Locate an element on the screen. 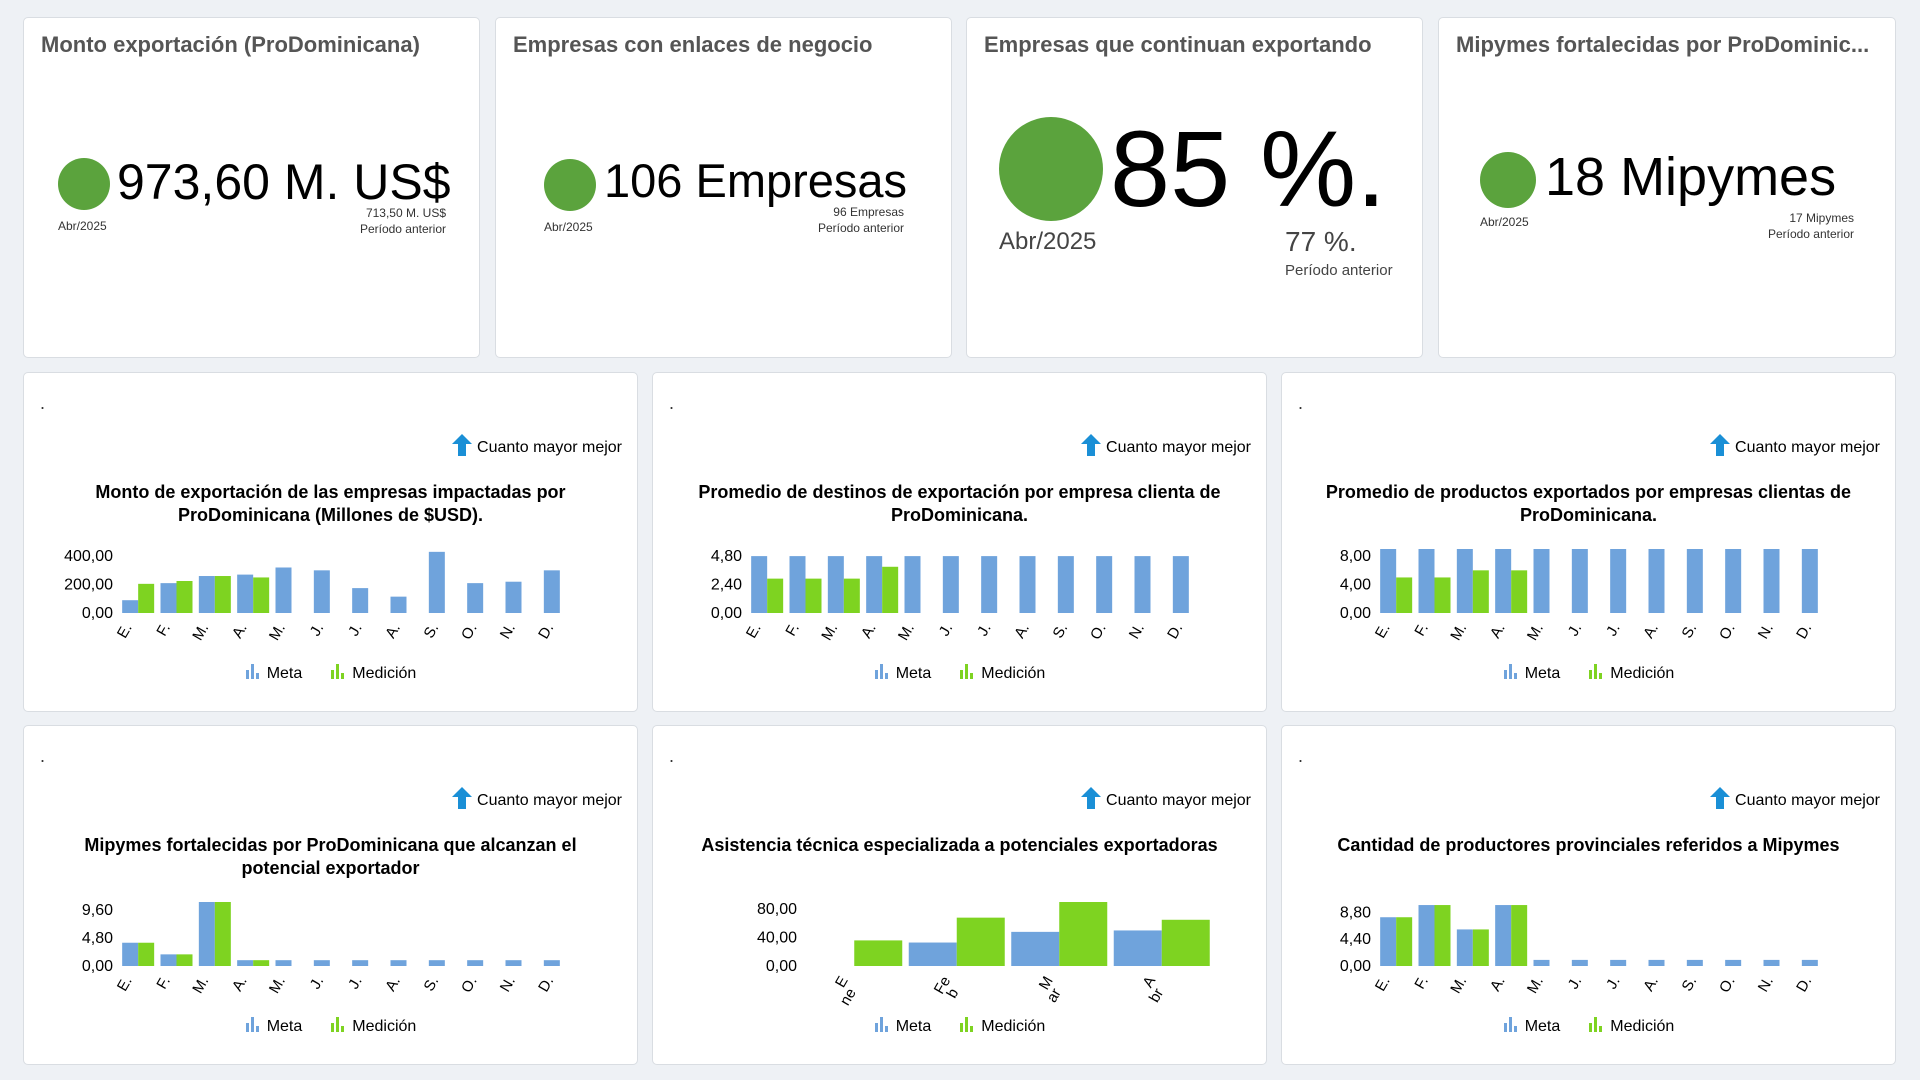 This screenshot has width=1920, height=1080. status-dot-icon is located at coordinates (84, 184).